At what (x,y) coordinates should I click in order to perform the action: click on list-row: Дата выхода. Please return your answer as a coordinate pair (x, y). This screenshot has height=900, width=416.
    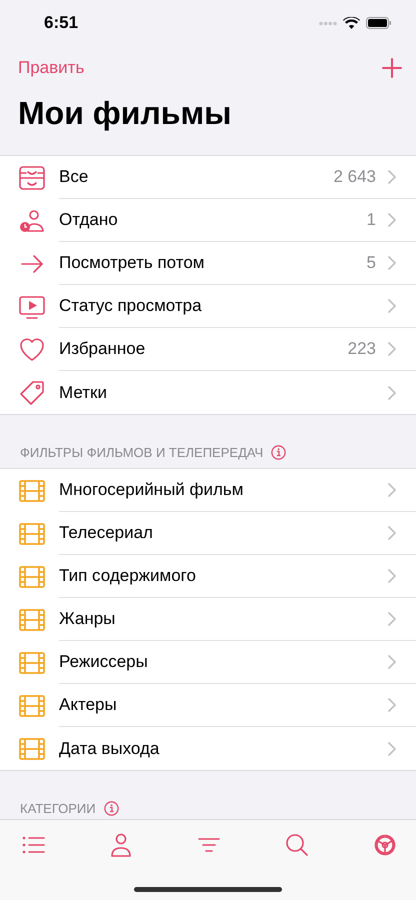
    Looking at the image, I should click on (208, 748).